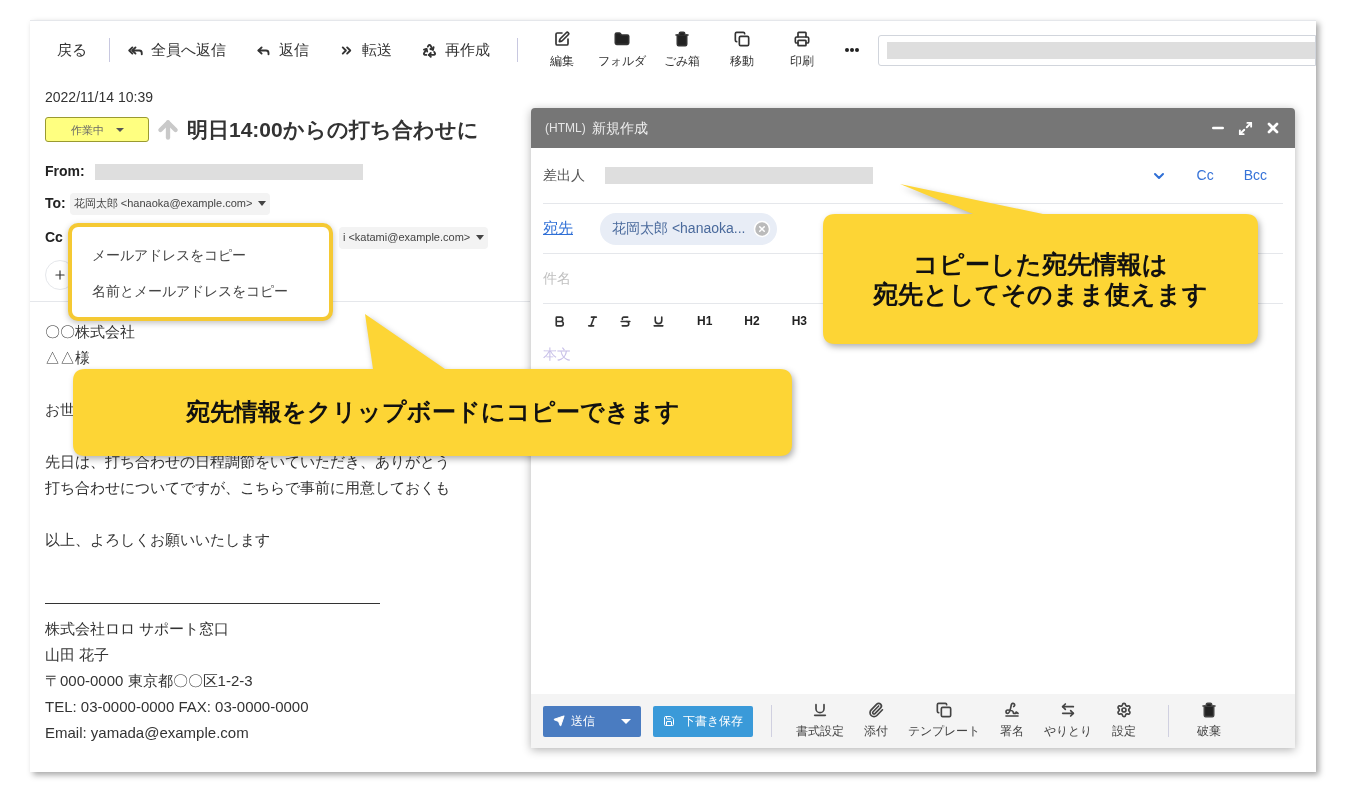 Image resolution: width=1358 pixels, height=802 pixels. Describe the element at coordinates (619, 128) in the screenshot. I see `compose-title: 新規作成` at that location.